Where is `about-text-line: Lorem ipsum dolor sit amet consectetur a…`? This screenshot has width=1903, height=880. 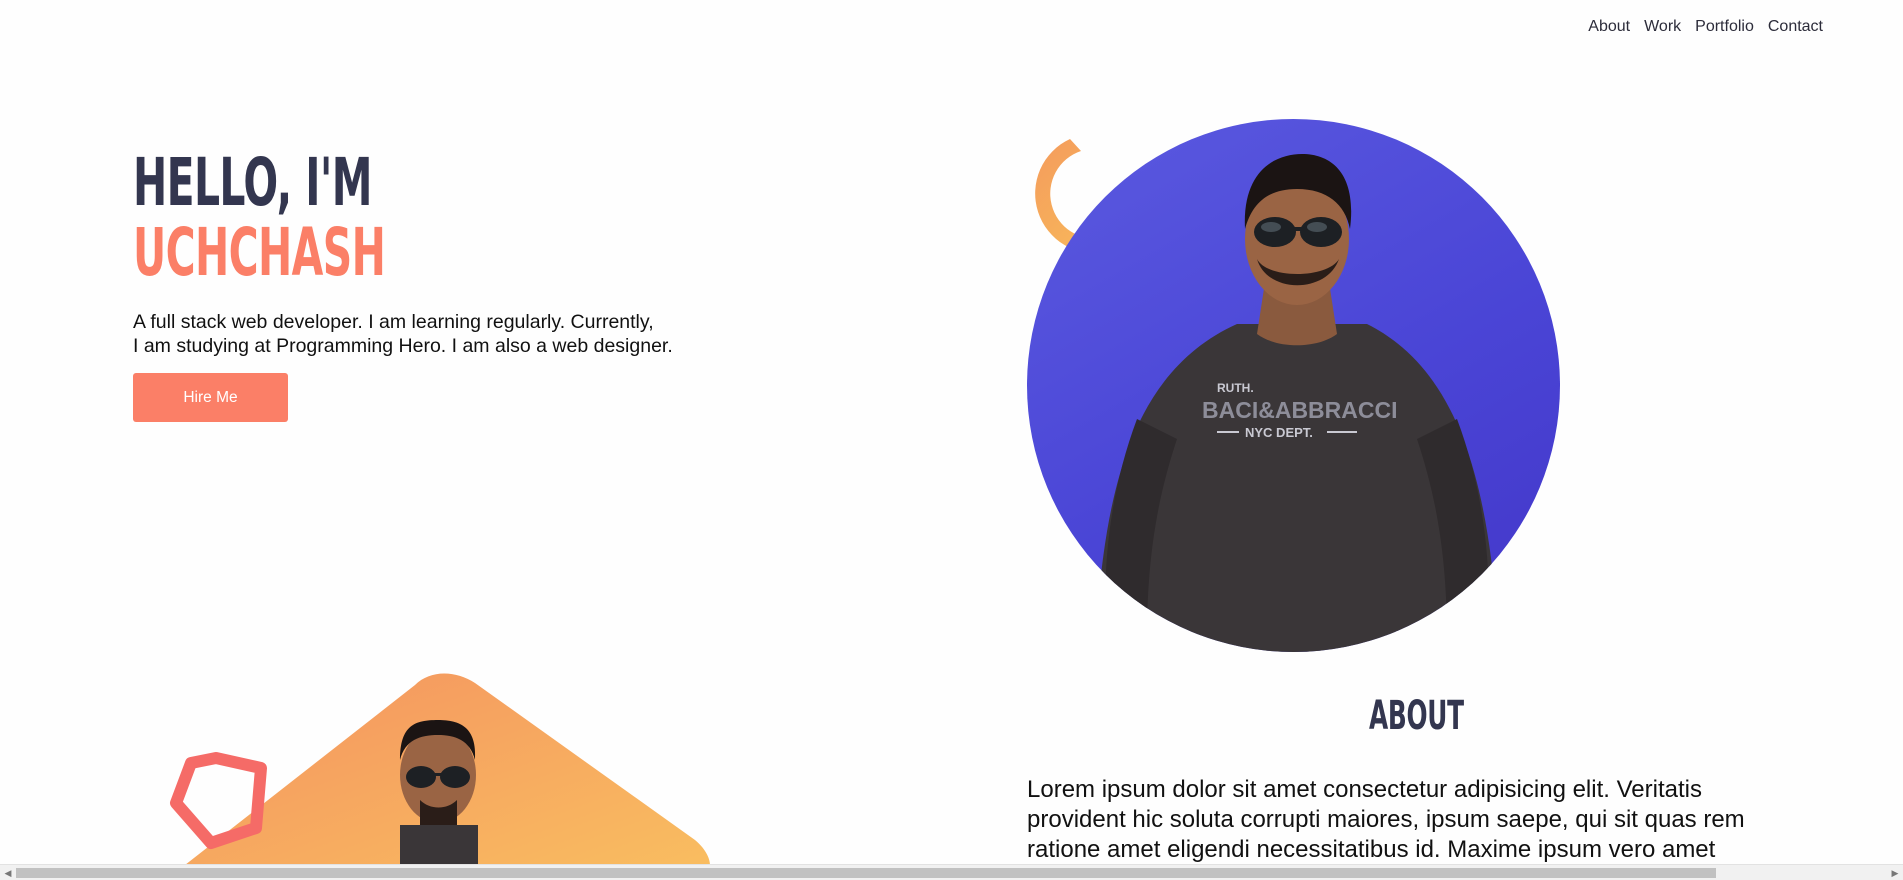 about-text-line: Lorem ipsum dolor sit amet consectetur a… is located at coordinates (1364, 789).